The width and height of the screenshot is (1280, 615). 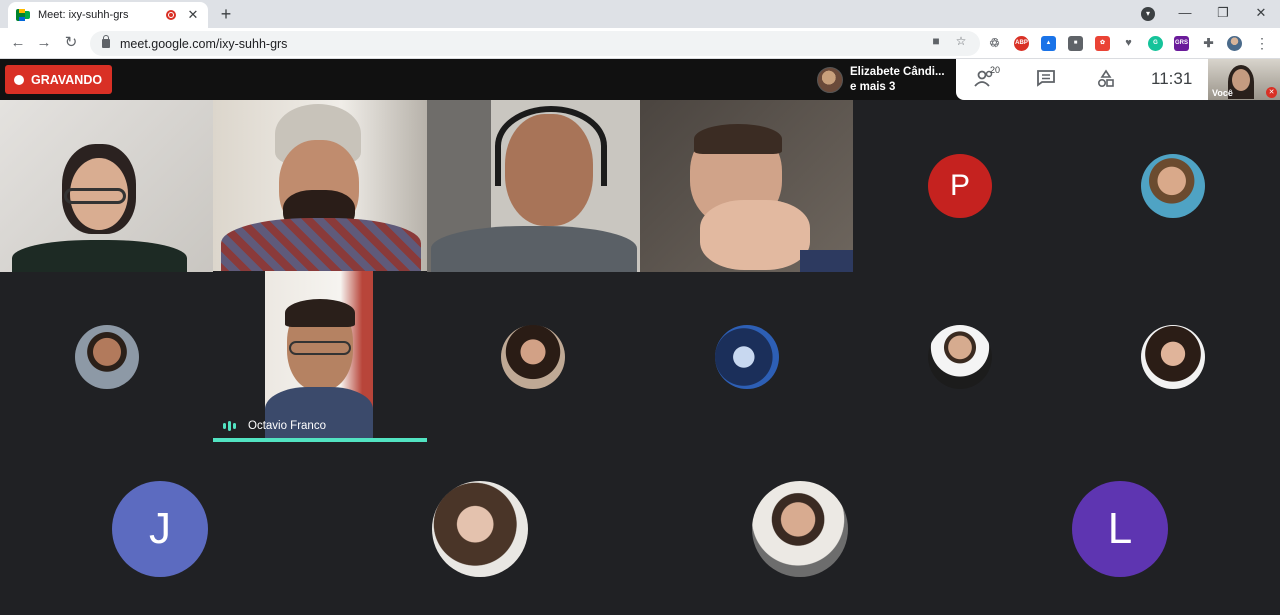 What do you see at coordinates (1271, 92) in the screenshot?
I see `mic-off-icon: ✕` at bounding box center [1271, 92].